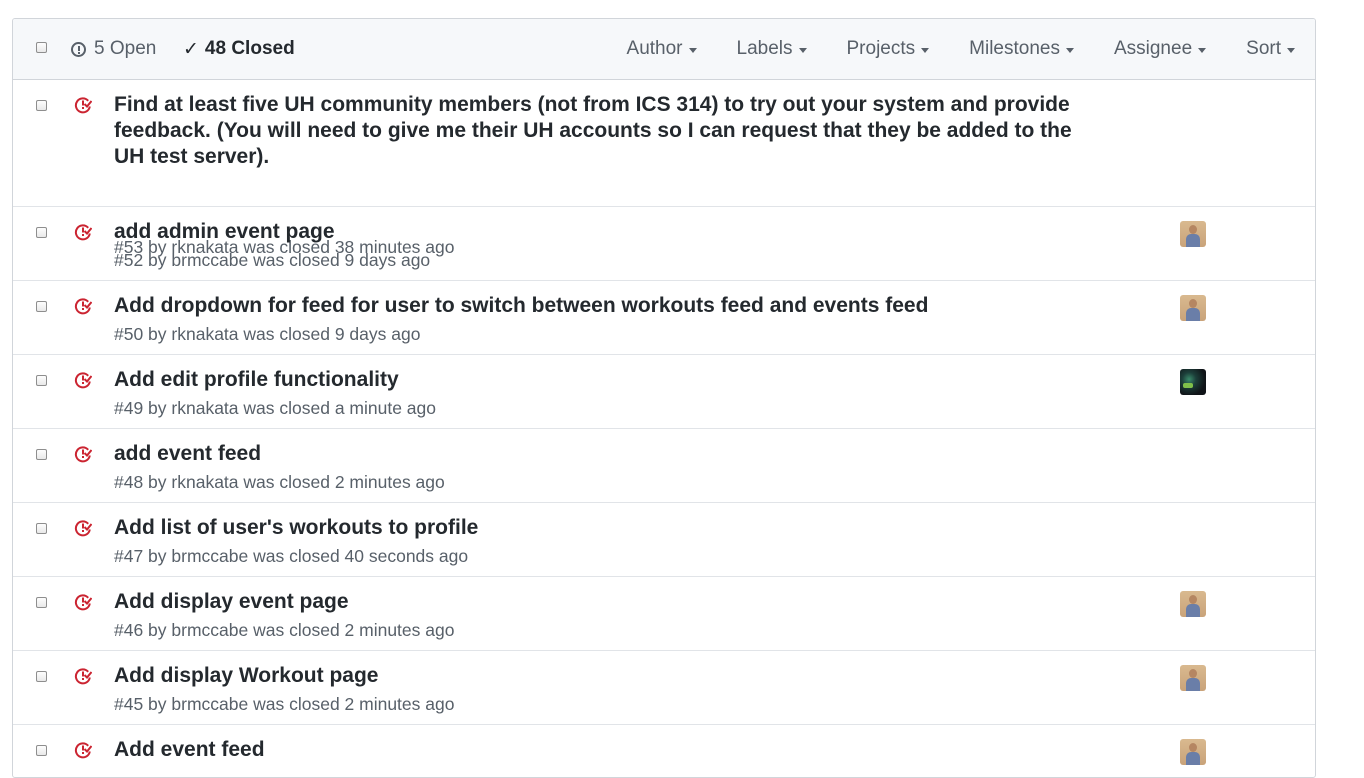  What do you see at coordinates (609, 380) in the screenshot?
I see `issue-title-link: Add edit profile functionality` at bounding box center [609, 380].